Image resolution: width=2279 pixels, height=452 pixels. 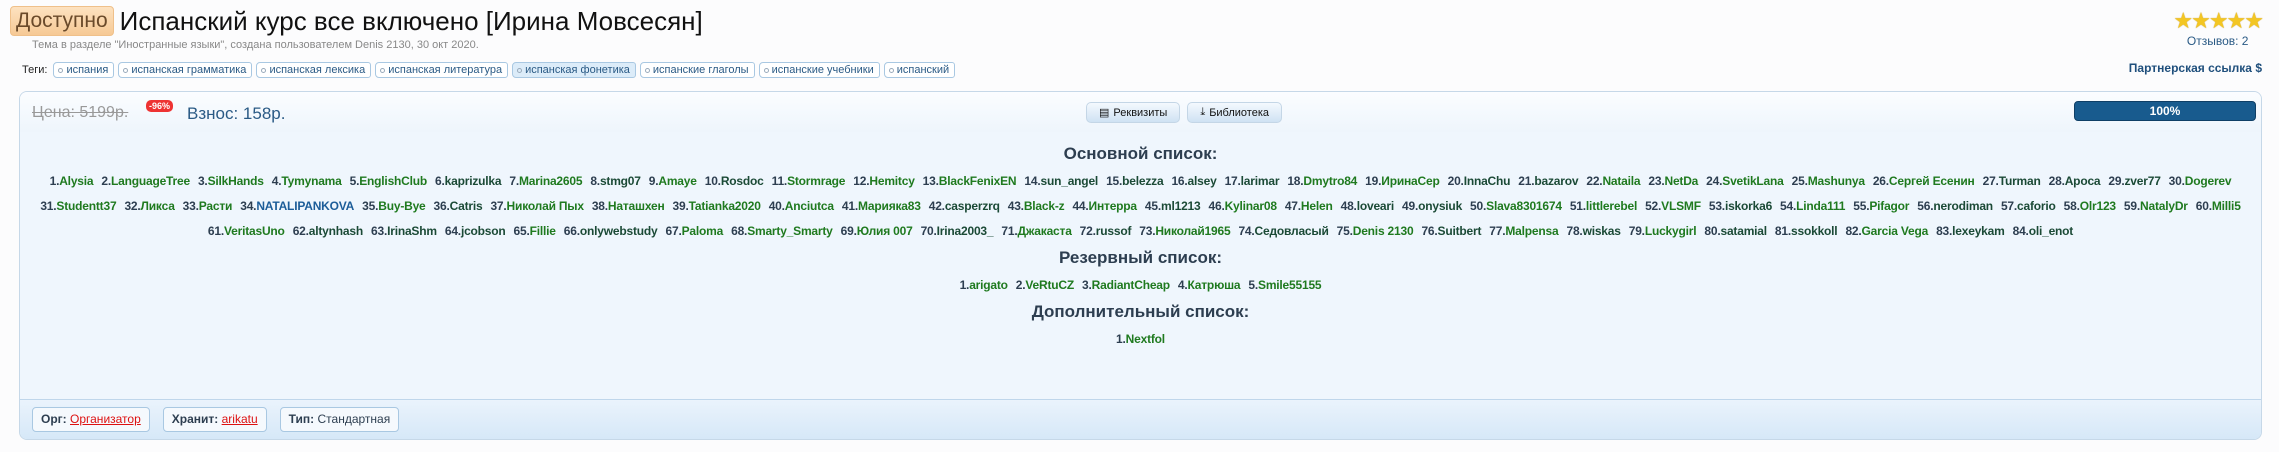 I want to click on user-link: Suitbert, so click(x=1460, y=231).